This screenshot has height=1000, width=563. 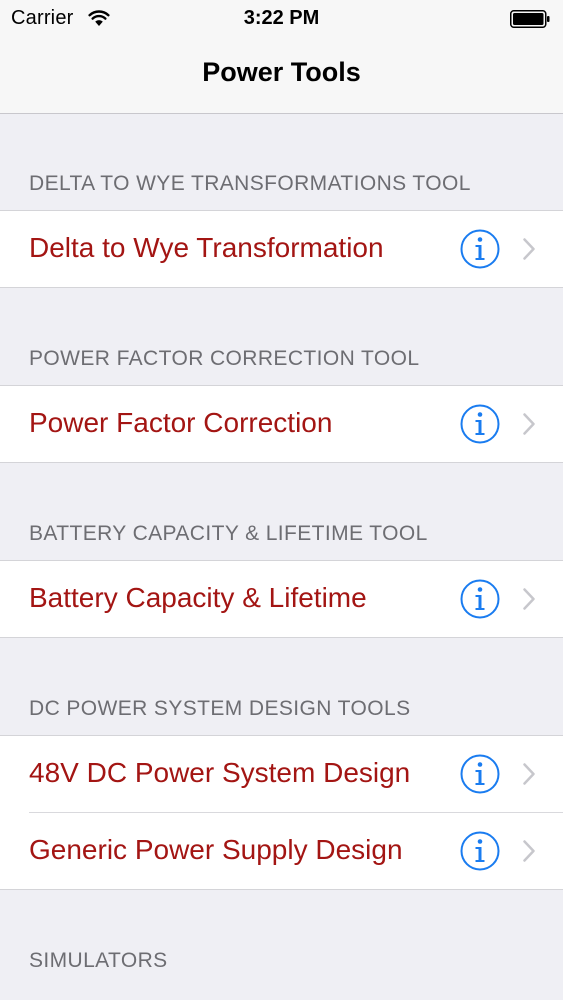 I want to click on status-time: 3:22 PM, so click(x=281, y=18).